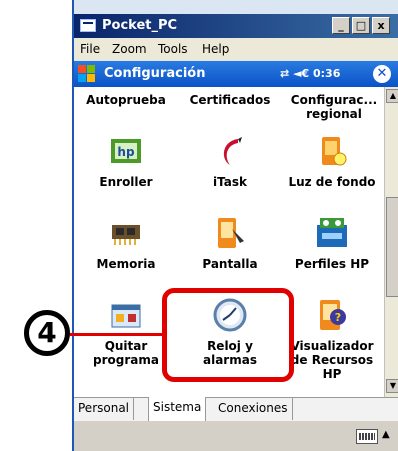 The image size is (398, 451). Describe the element at coordinates (116, 334) in the screenshot. I see `callout-line` at that location.